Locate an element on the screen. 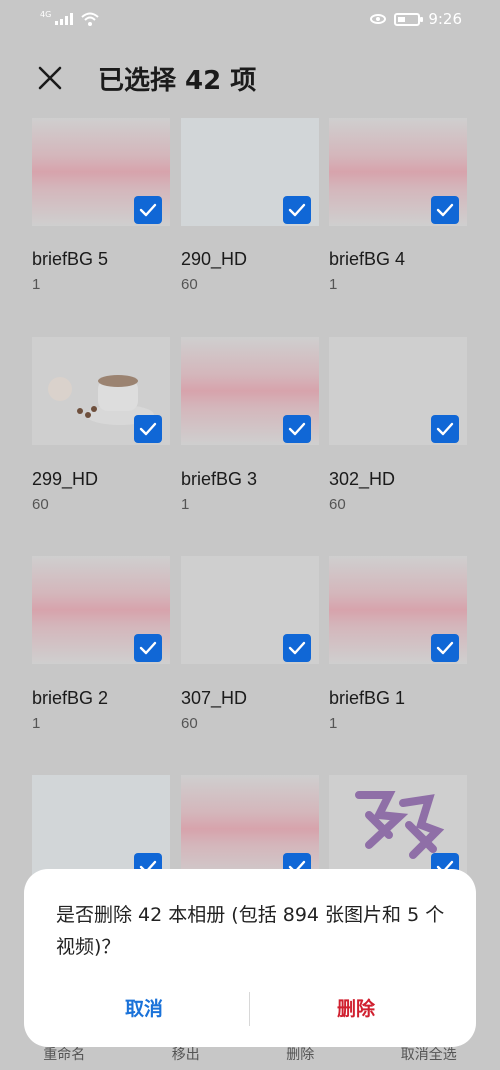 This screenshot has width=500, height=1070. move-out-action: 移出 is located at coordinates (186, 1054).